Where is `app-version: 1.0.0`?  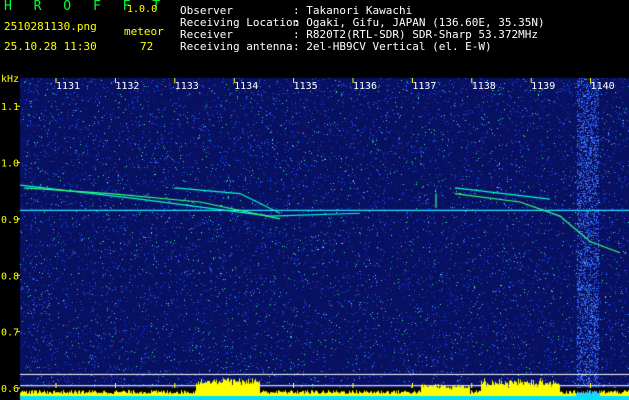 app-version: 1.0.0 is located at coordinates (142, 9).